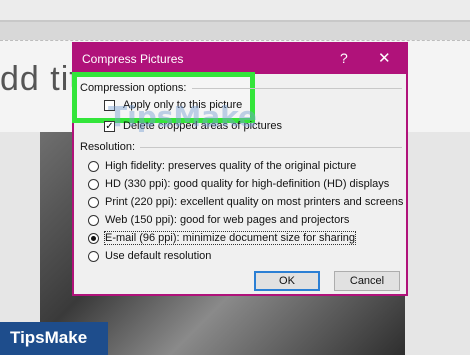 The width and height of the screenshot is (470, 355). Describe the element at coordinates (93, 220) in the screenshot. I see `radio-web` at that location.